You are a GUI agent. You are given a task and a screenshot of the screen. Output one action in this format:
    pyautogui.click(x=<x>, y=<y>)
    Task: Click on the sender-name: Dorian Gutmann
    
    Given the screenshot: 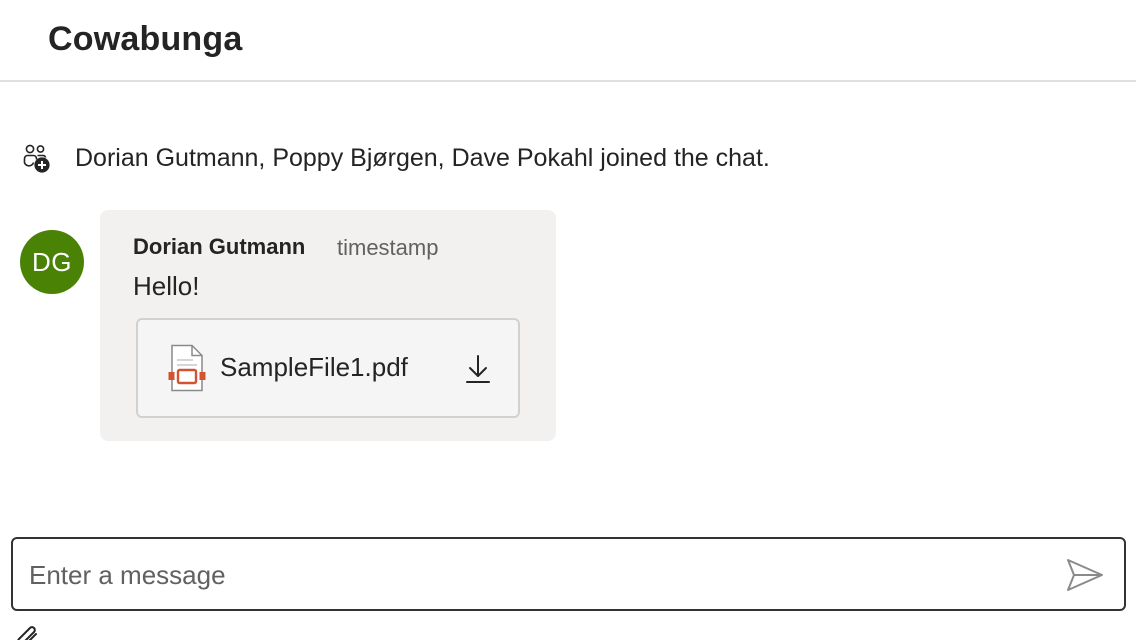 What is the action you would take?
    pyautogui.click(x=219, y=246)
    